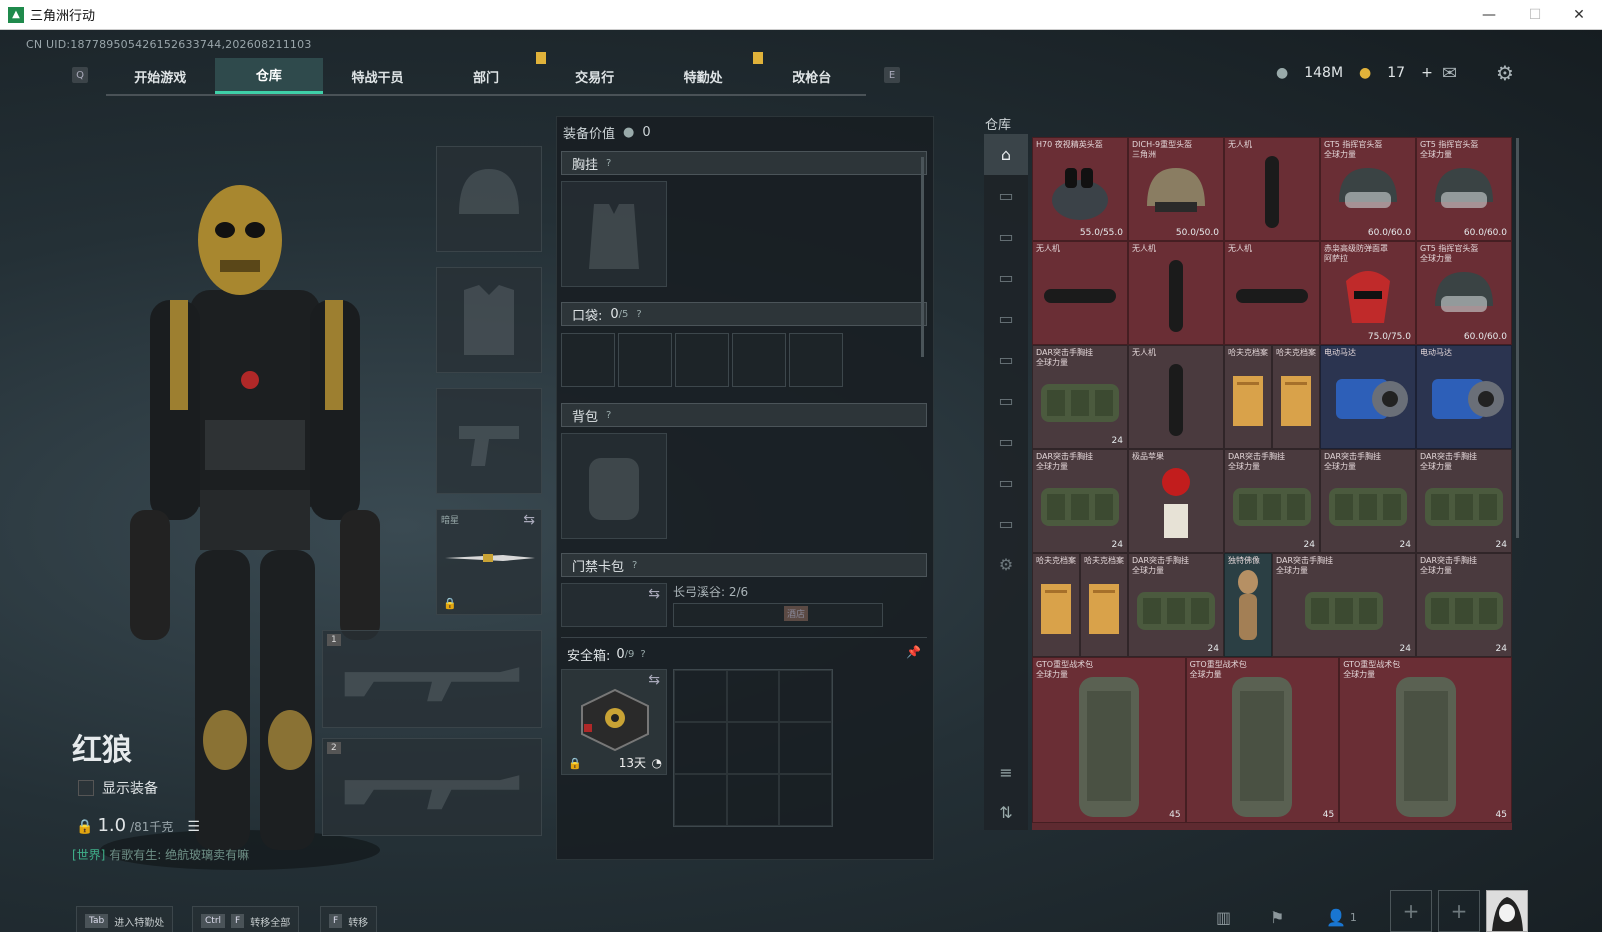  Describe the element at coordinates (1489, 15) in the screenshot. I see `minimize-button: —` at that location.